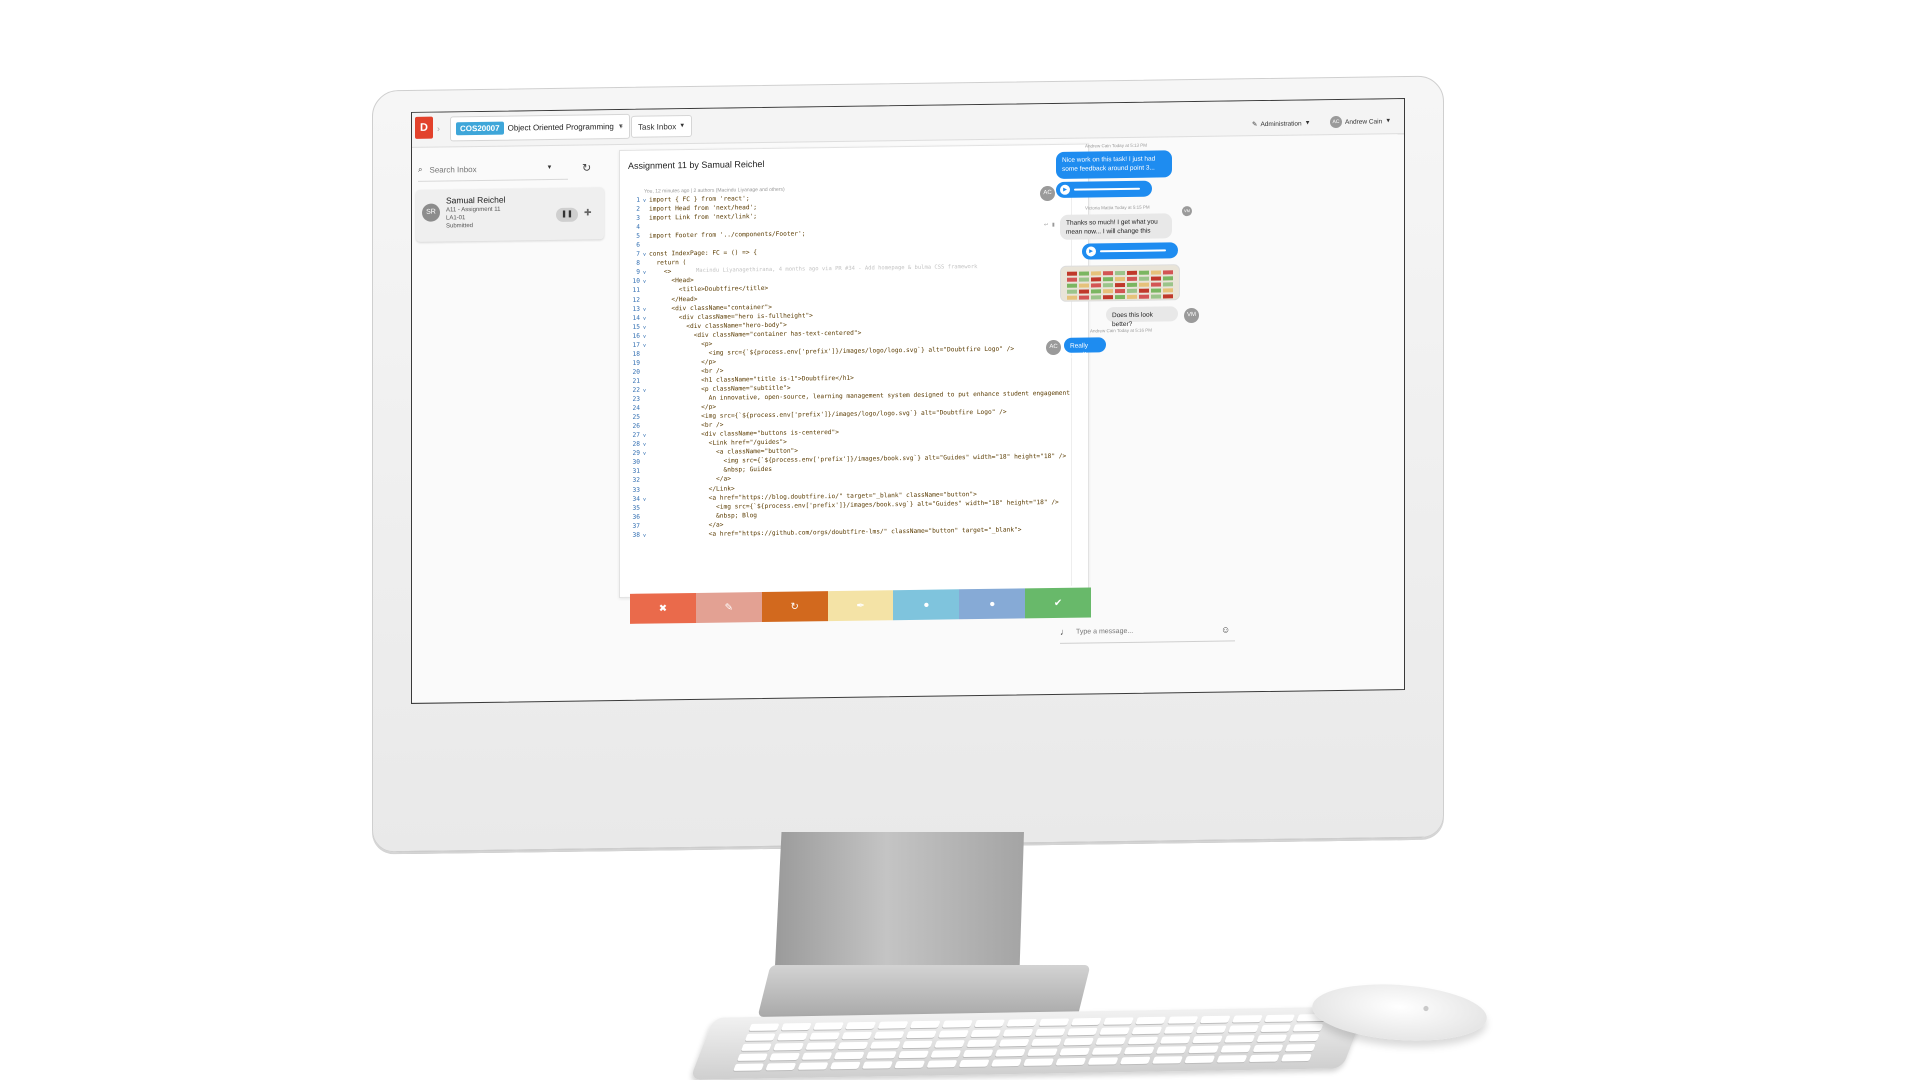 Image resolution: width=1919 pixels, height=1080 pixels. I want to click on pin-icon: ✚, so click(588, 212).